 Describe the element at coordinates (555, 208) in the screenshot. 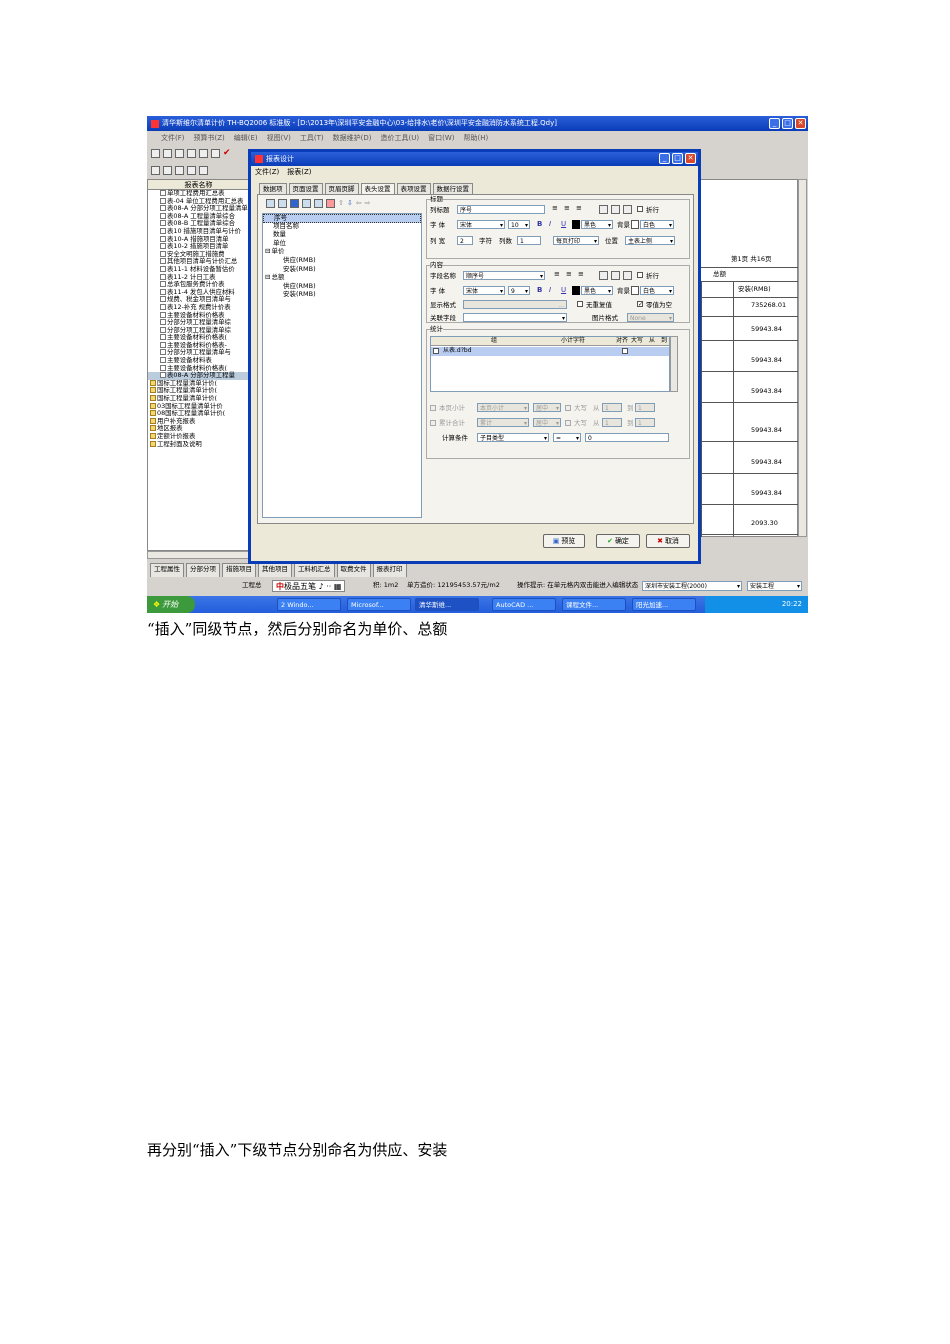

I see `align-left-icon: ≡` at that location.